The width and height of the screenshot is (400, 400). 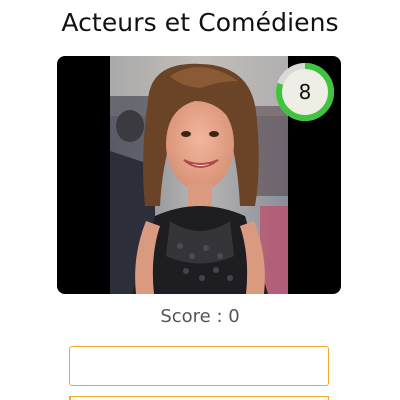 I want to click on answer-input, so click(x=199, y=366).